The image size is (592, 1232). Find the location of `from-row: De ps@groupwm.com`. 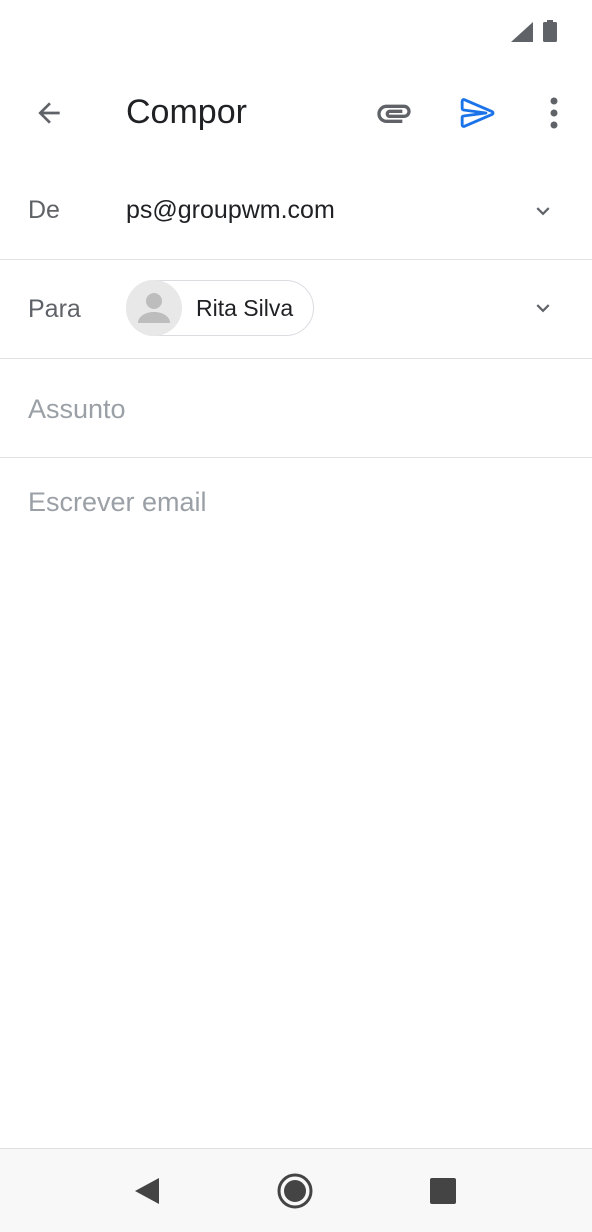

from-row: De ps@groupwm.com is located at coordinates (296, 211).